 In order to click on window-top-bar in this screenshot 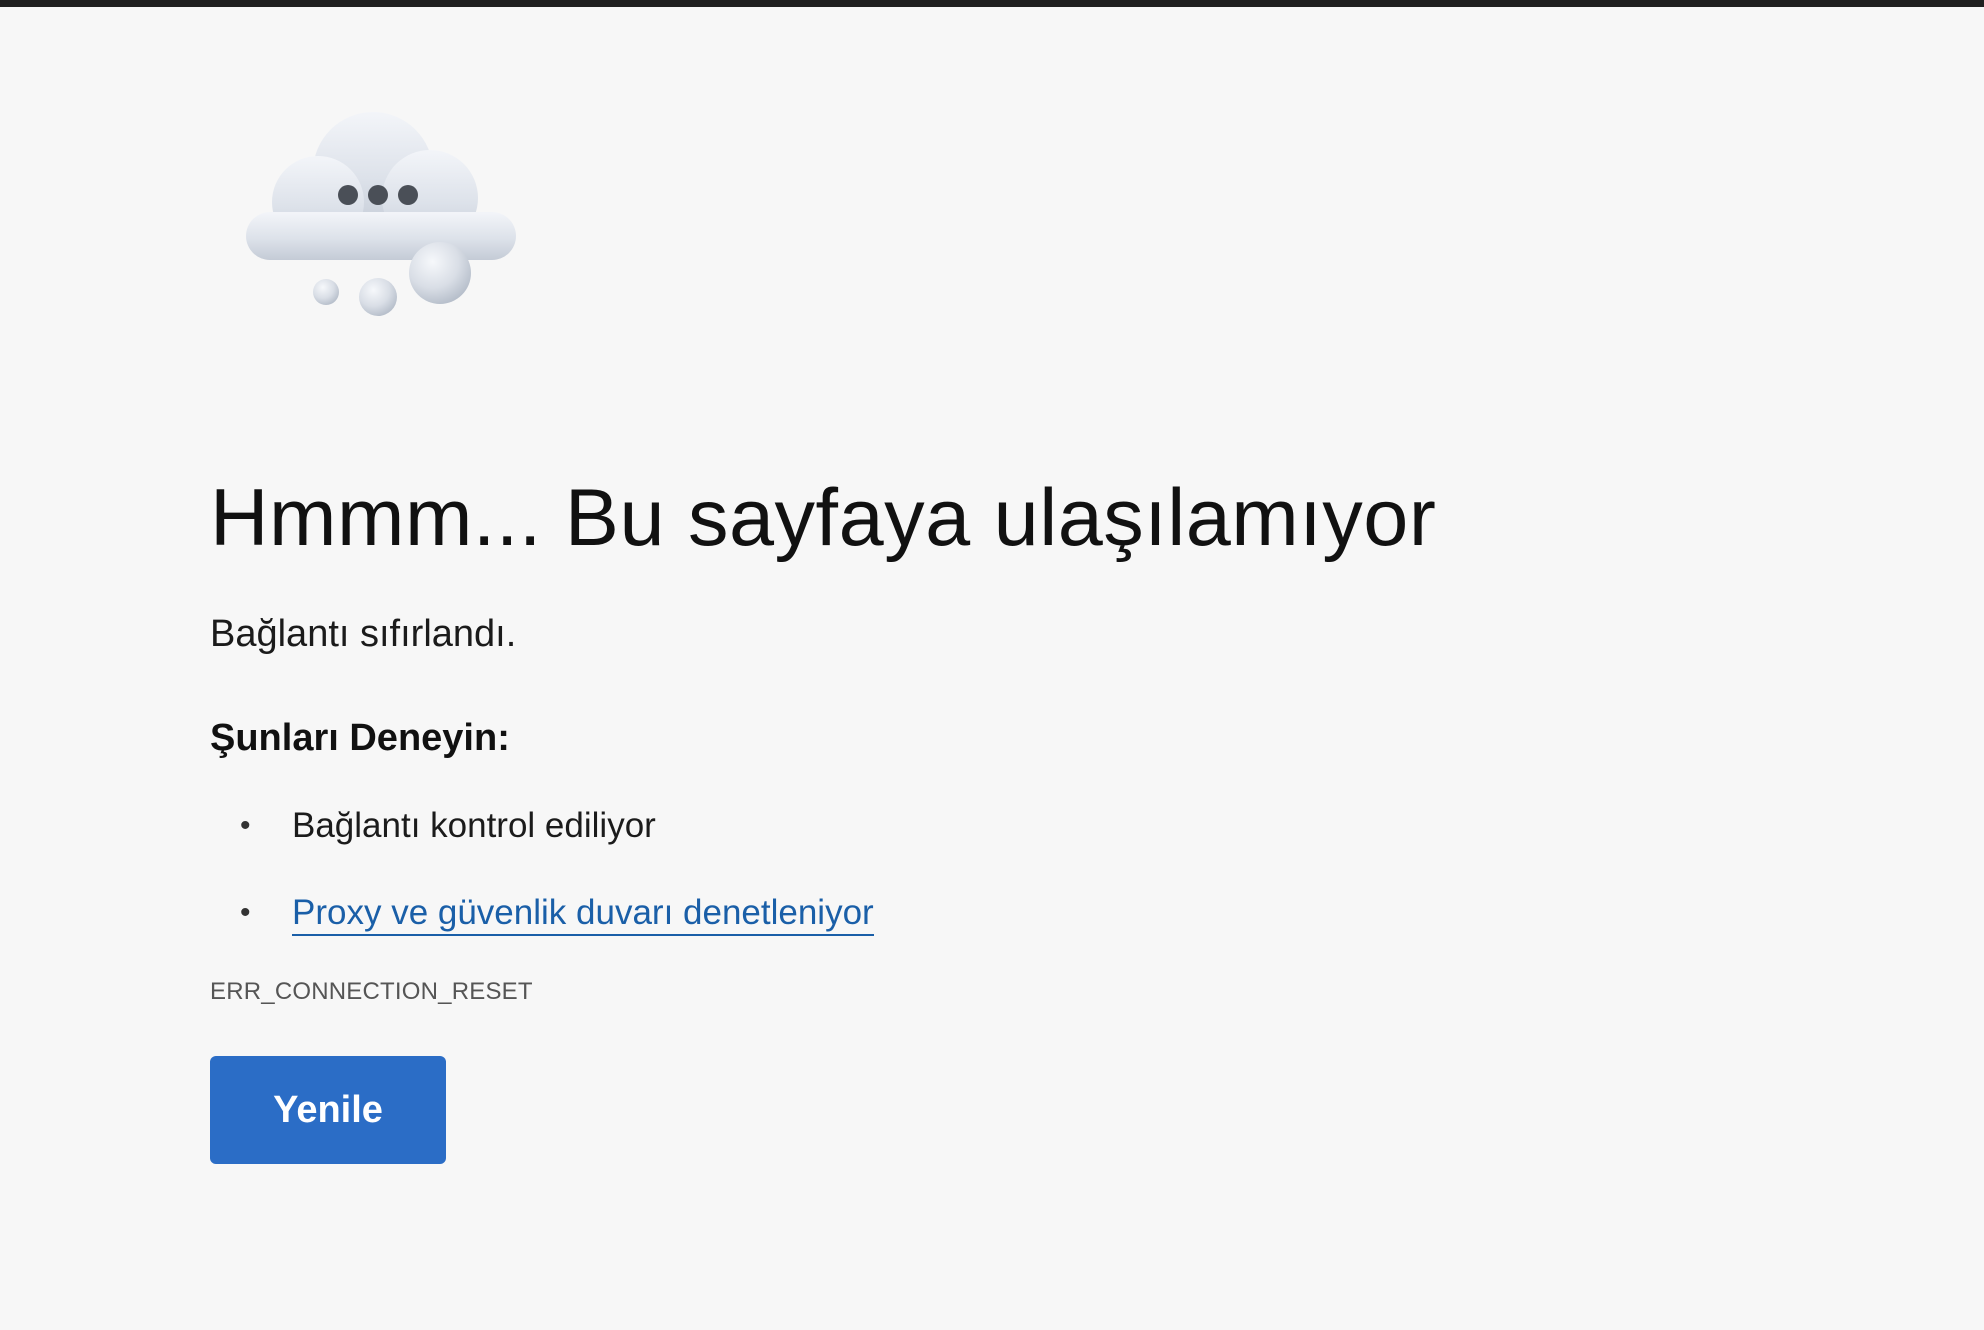, I will do `click(992, 3)`.